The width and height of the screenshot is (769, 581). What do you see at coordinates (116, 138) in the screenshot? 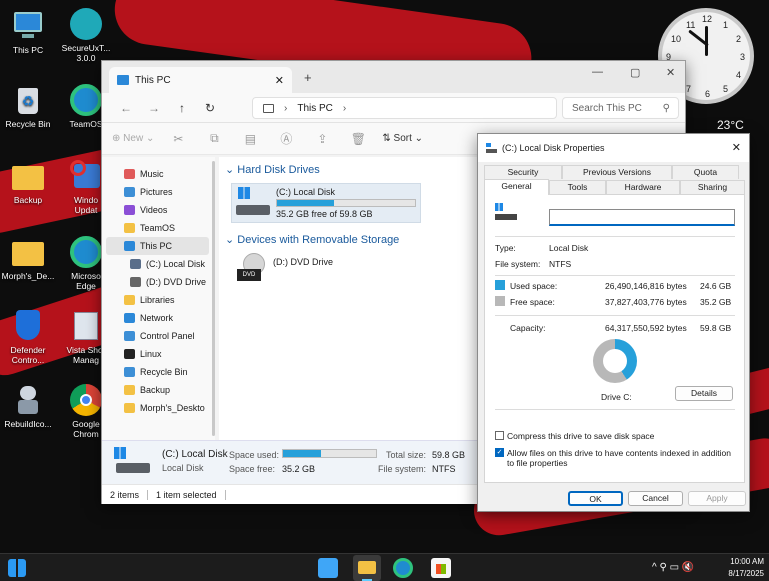
I see `plus-circle-icon: ⊕` at bounding box center [116, 138].